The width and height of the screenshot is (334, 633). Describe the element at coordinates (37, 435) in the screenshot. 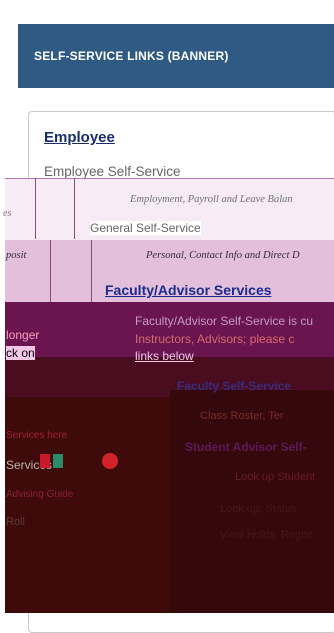

I see `fragment-text: Services here` at that location.